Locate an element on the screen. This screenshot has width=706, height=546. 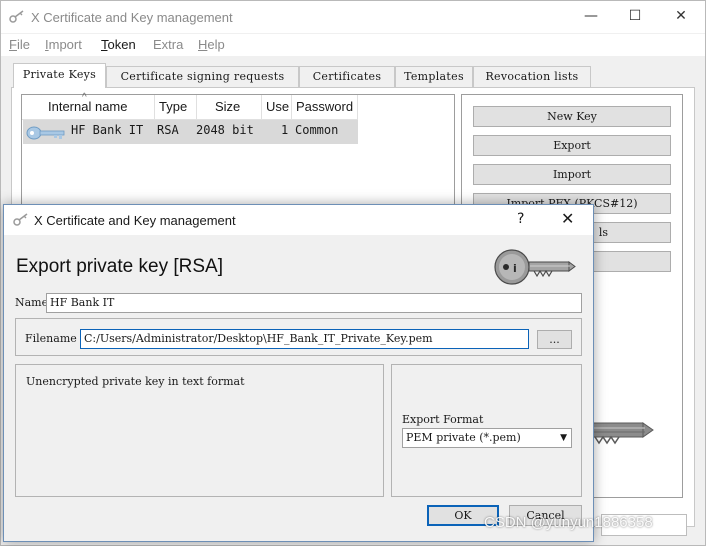
menu-import-label: mport is located at coordinates (65, 44).